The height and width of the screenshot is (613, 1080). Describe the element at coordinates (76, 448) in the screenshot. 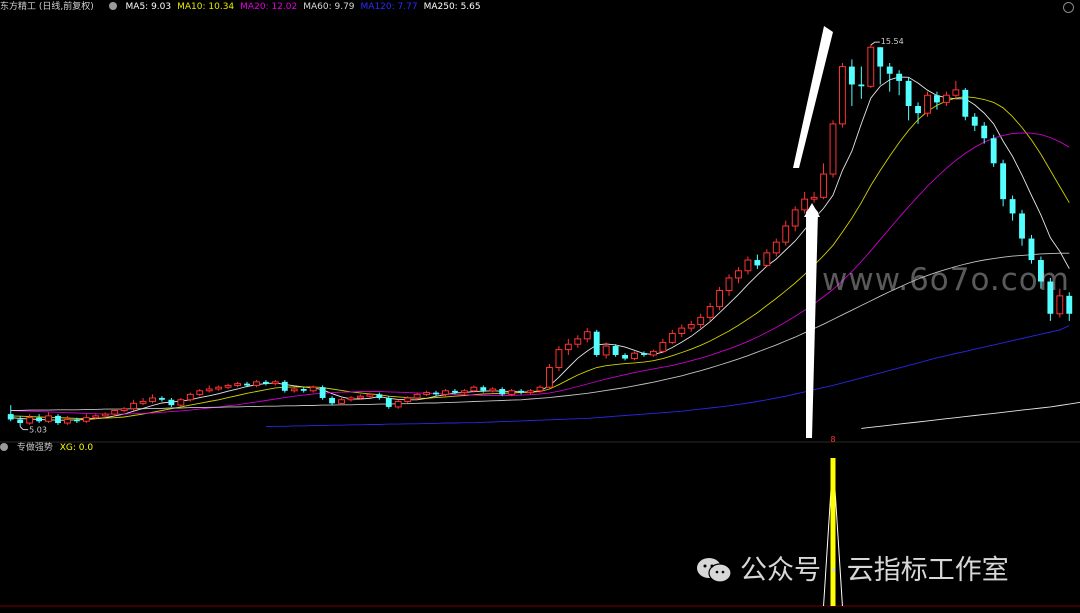

I see `indicator-value: XG: 0.0` at that location.